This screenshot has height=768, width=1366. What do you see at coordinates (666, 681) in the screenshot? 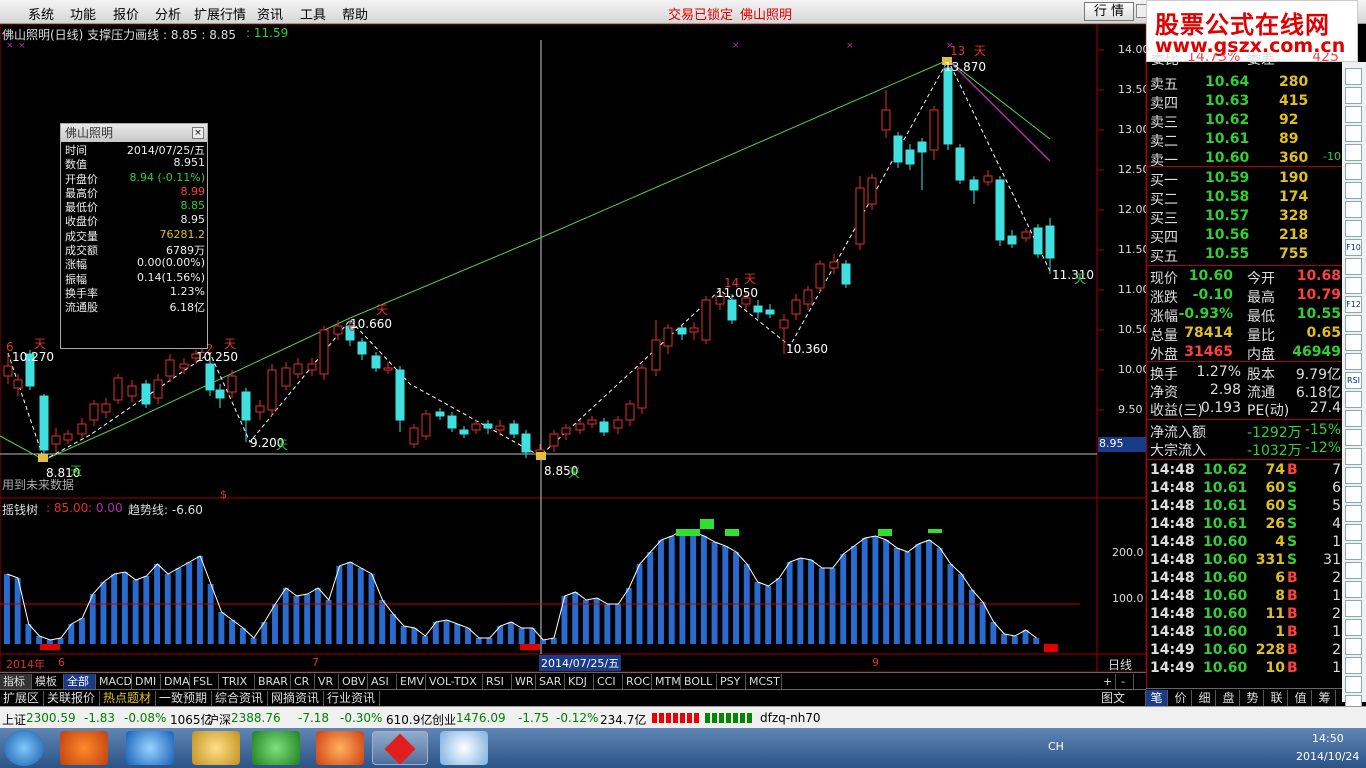
I see `indicator-tab: MTM` at bounding box center [666, 681].